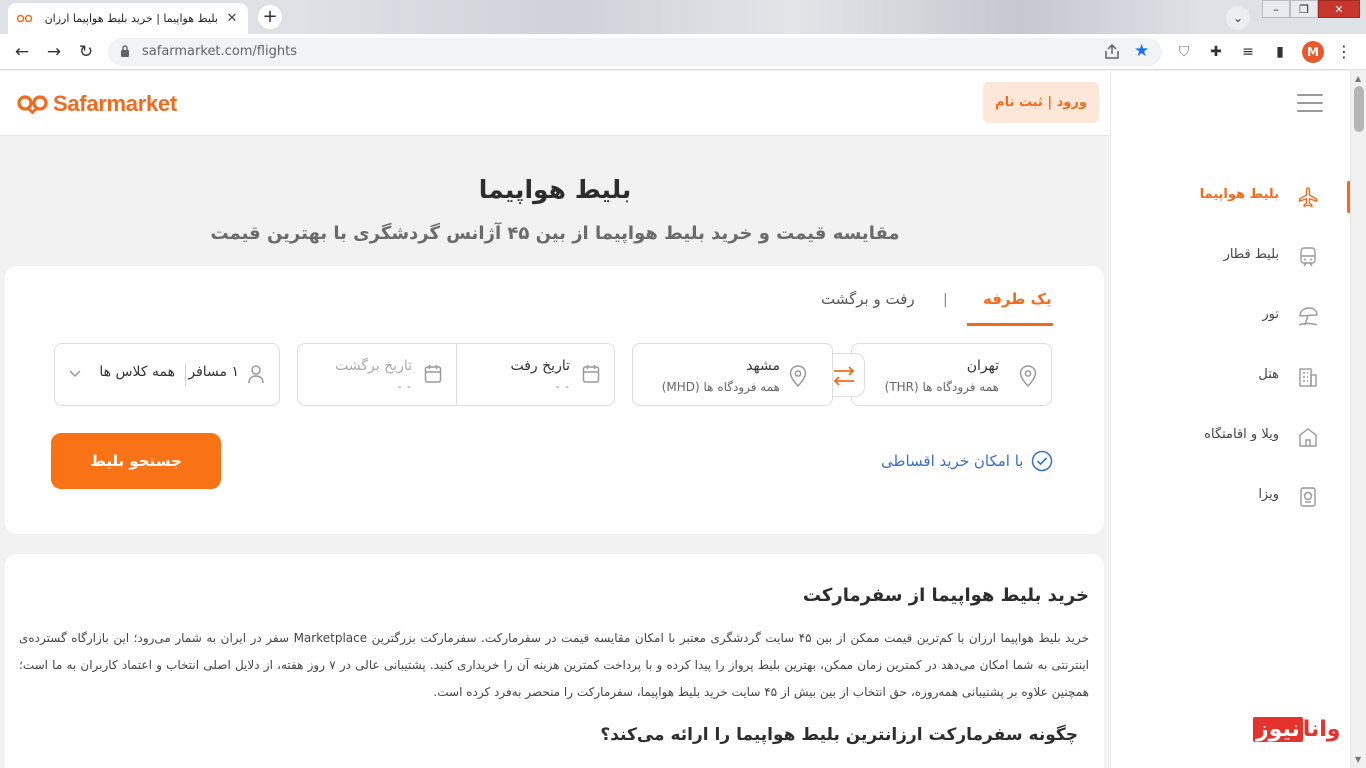 The height and width of the screenshot is (768, 1366). Describe the element at coordinates (720, 387) in the screenshot. I see `destination-airport: همه فرودگاه ها (MHD)` at that location.